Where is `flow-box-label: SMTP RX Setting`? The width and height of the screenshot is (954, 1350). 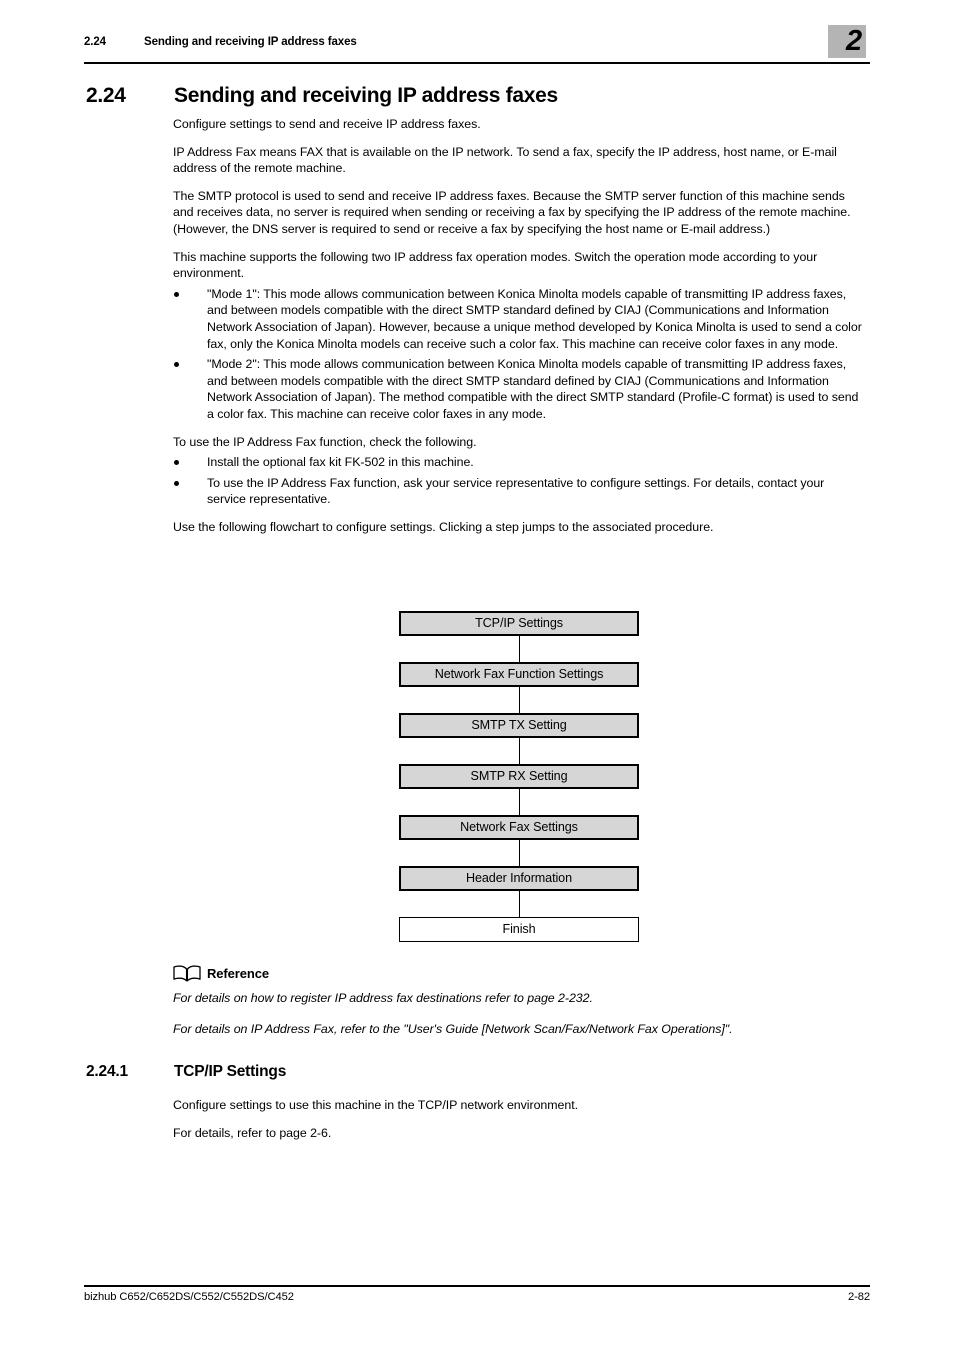
flow-box-label: SMTP RX Setting is located at coordinates (519, 776).